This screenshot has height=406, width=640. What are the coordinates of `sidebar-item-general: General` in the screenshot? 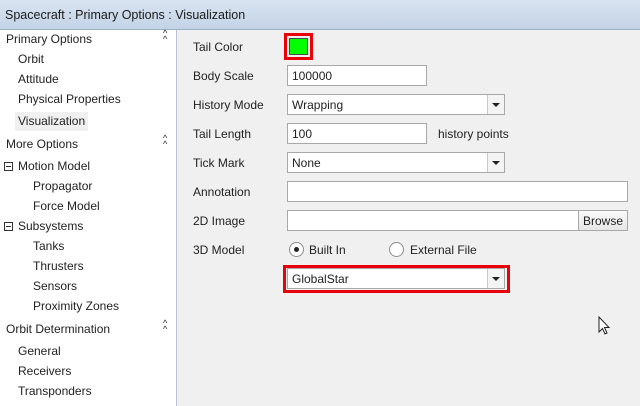 It's located at (39, 353).